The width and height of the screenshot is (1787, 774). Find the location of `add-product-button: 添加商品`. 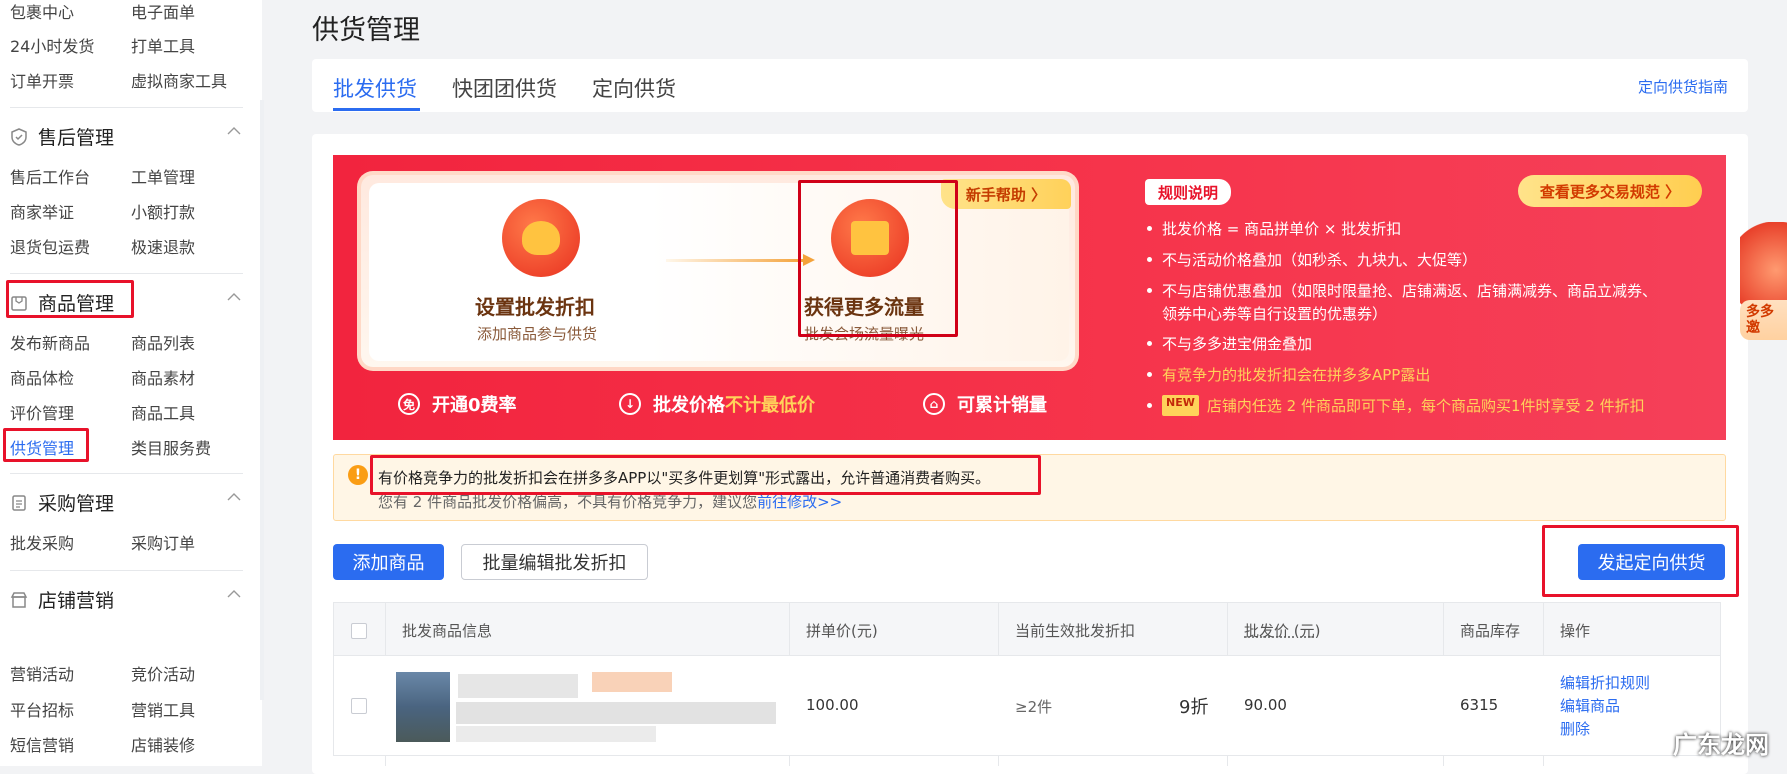

add-product-button: 添加商品 is located at coordinates (388, 562).